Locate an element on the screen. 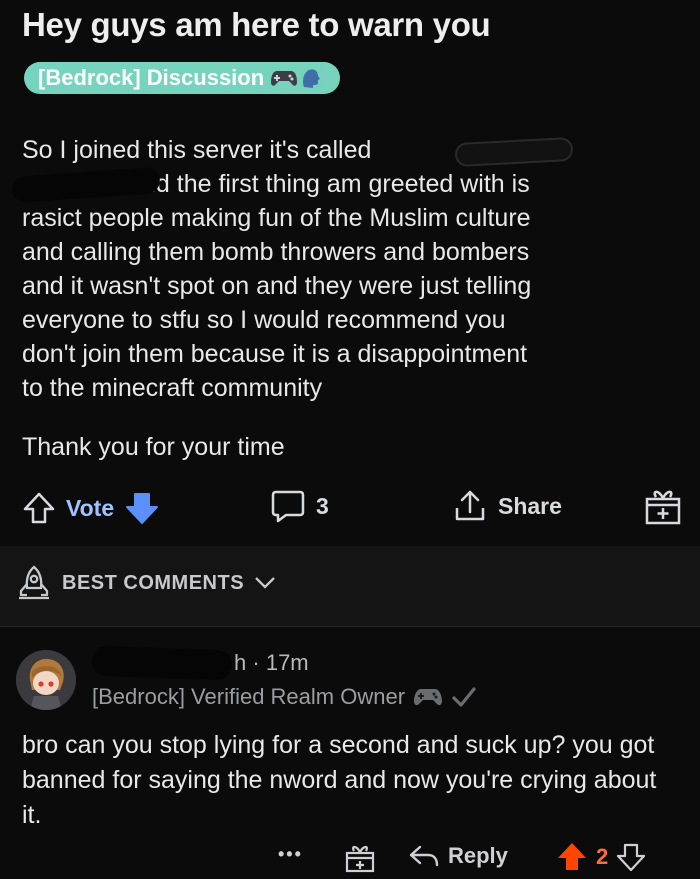 This screenshot has width=700, height=879. share-icon is located at coordinates (470, 506).